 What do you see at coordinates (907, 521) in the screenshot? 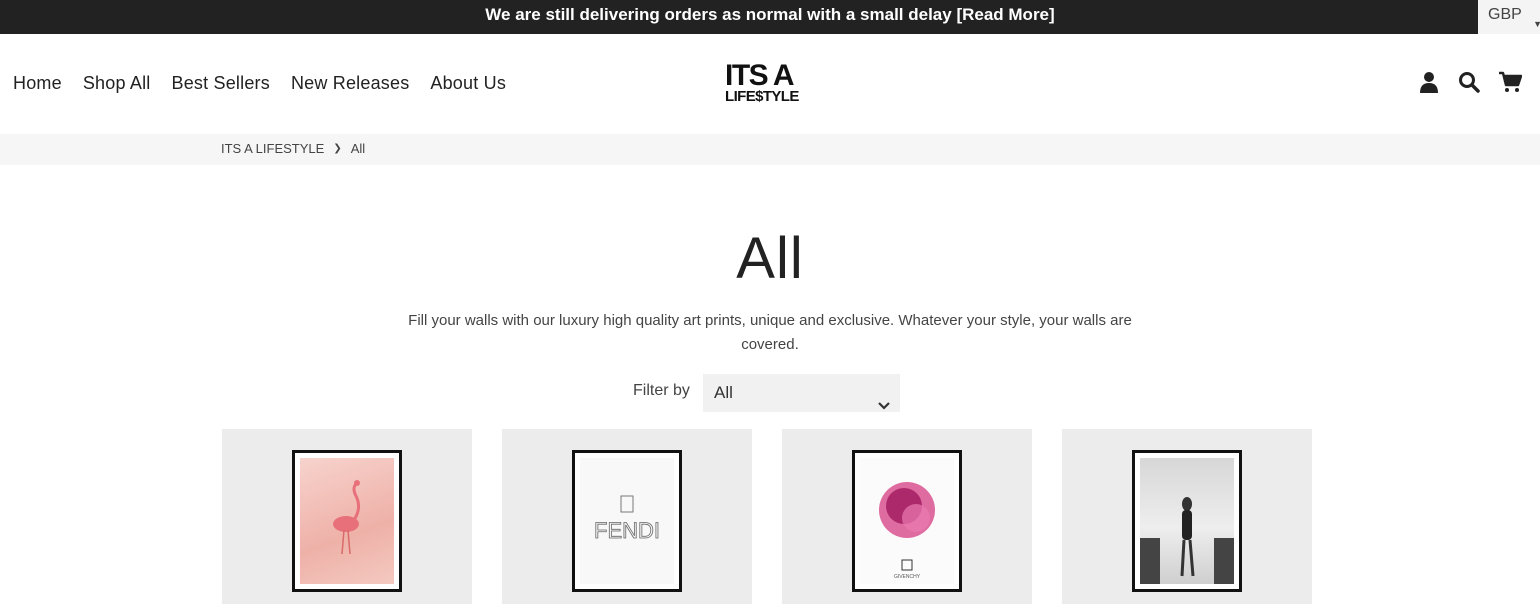
I see `product-image-givenchy-lion: GIVENCHY` at bounding box center [907, 521].